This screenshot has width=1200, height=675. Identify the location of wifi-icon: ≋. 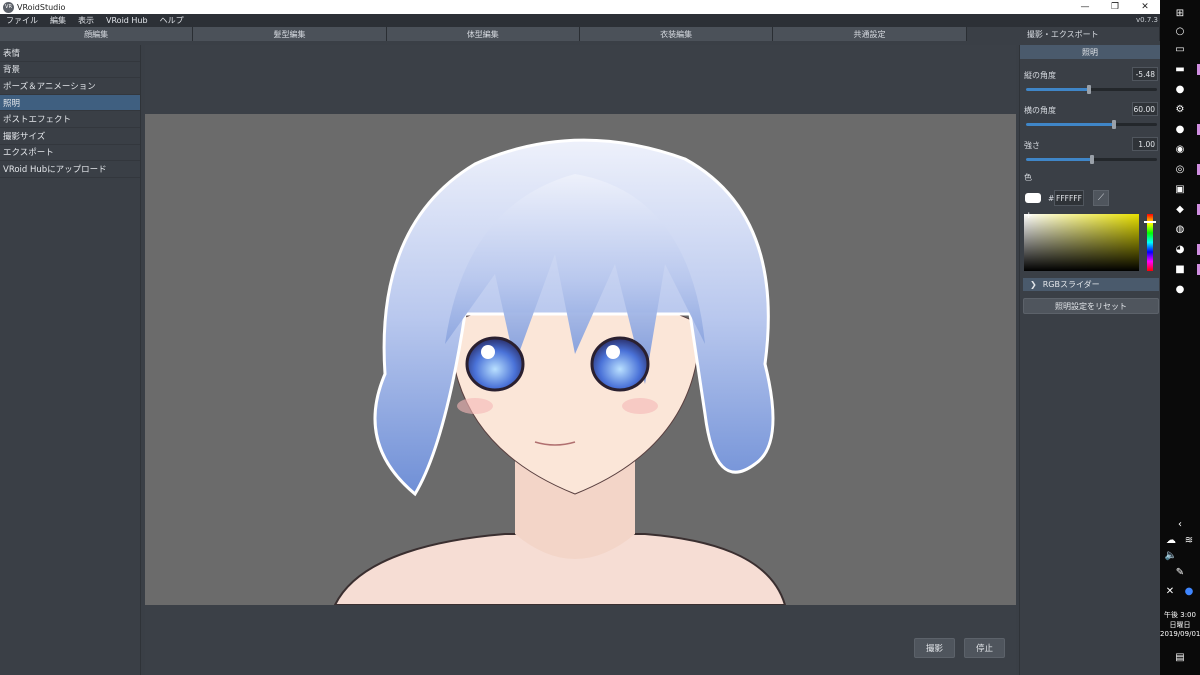
(1189, 540).